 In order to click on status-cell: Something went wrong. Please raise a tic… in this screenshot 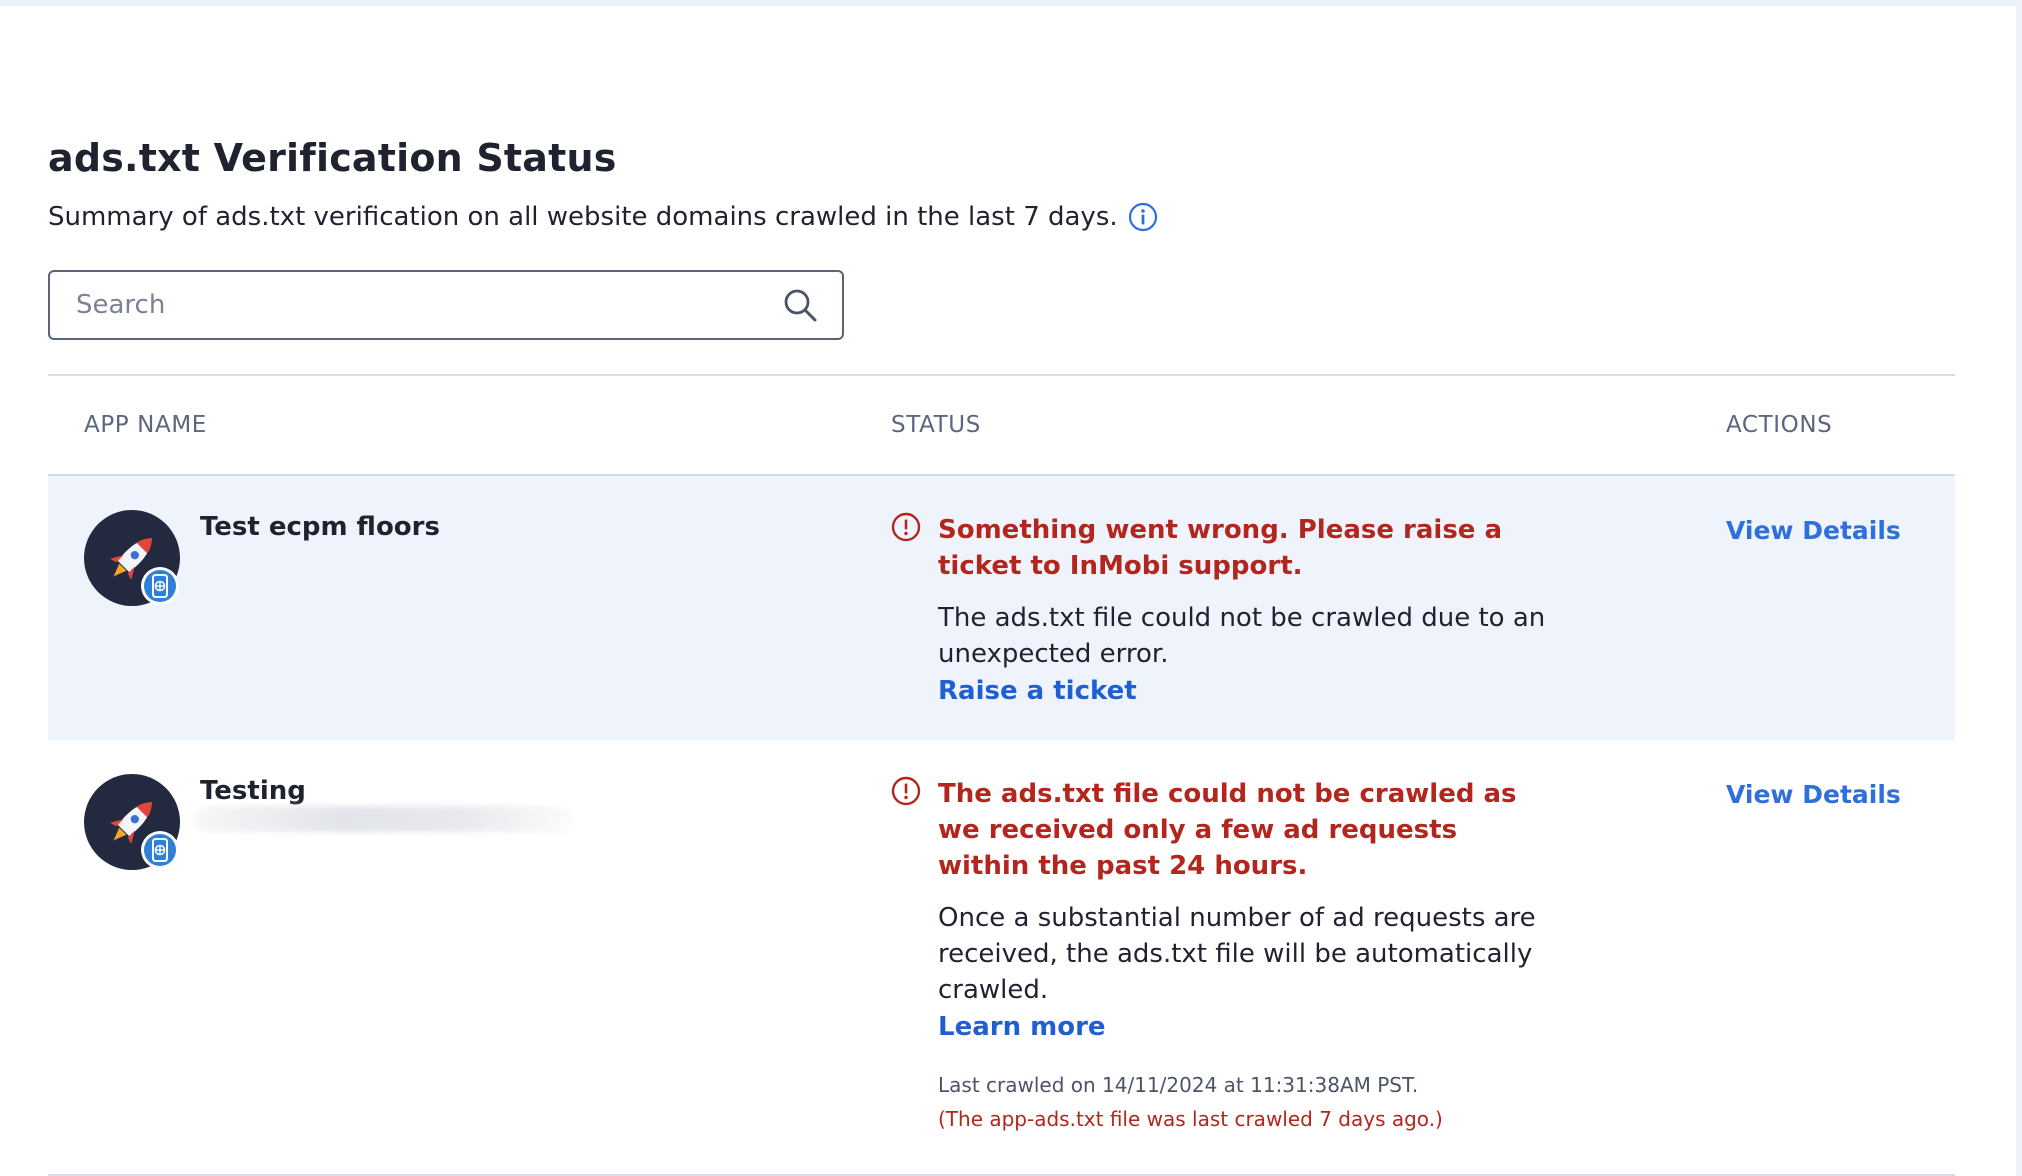, I will do `click(1221, 609)`.